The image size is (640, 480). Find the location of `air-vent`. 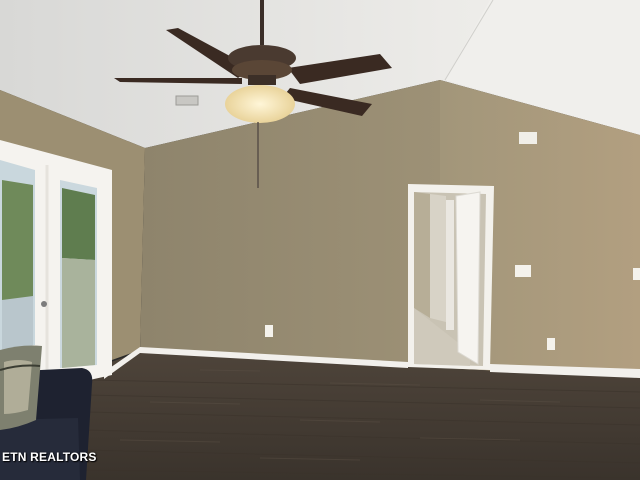

air-vent is located at coordinates (187, 100).